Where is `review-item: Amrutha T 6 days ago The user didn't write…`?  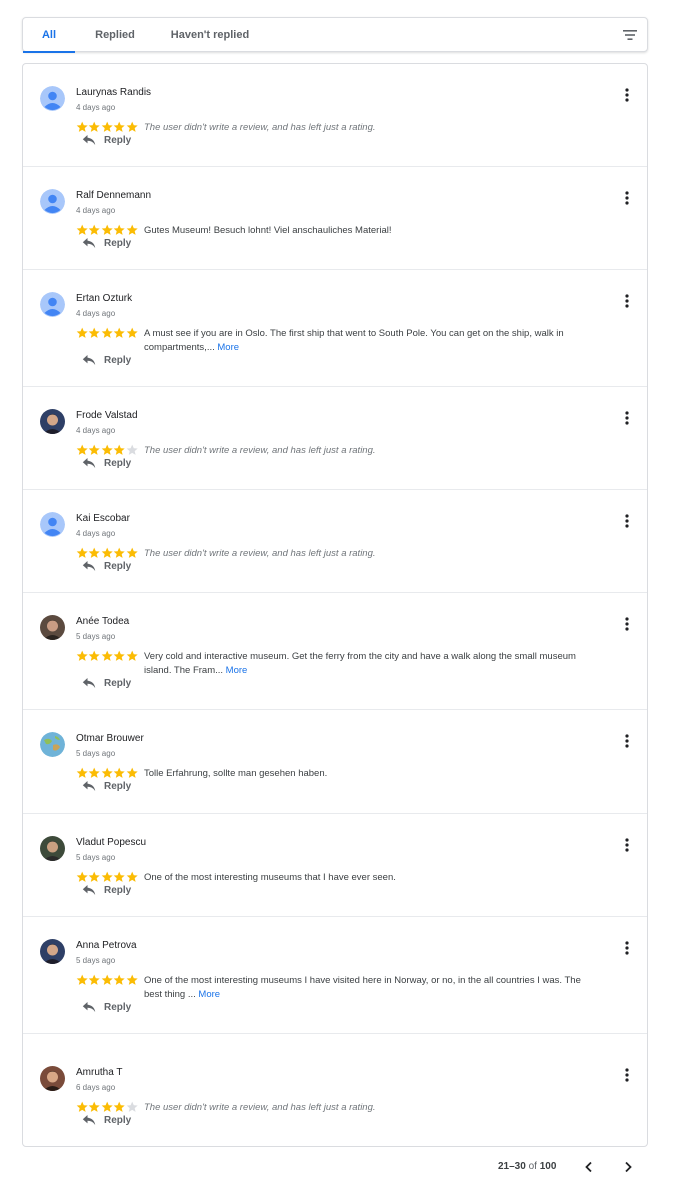
review-item: Amrutha T 6 days ago The user didn't write… is located at coordinates (335, 1095).